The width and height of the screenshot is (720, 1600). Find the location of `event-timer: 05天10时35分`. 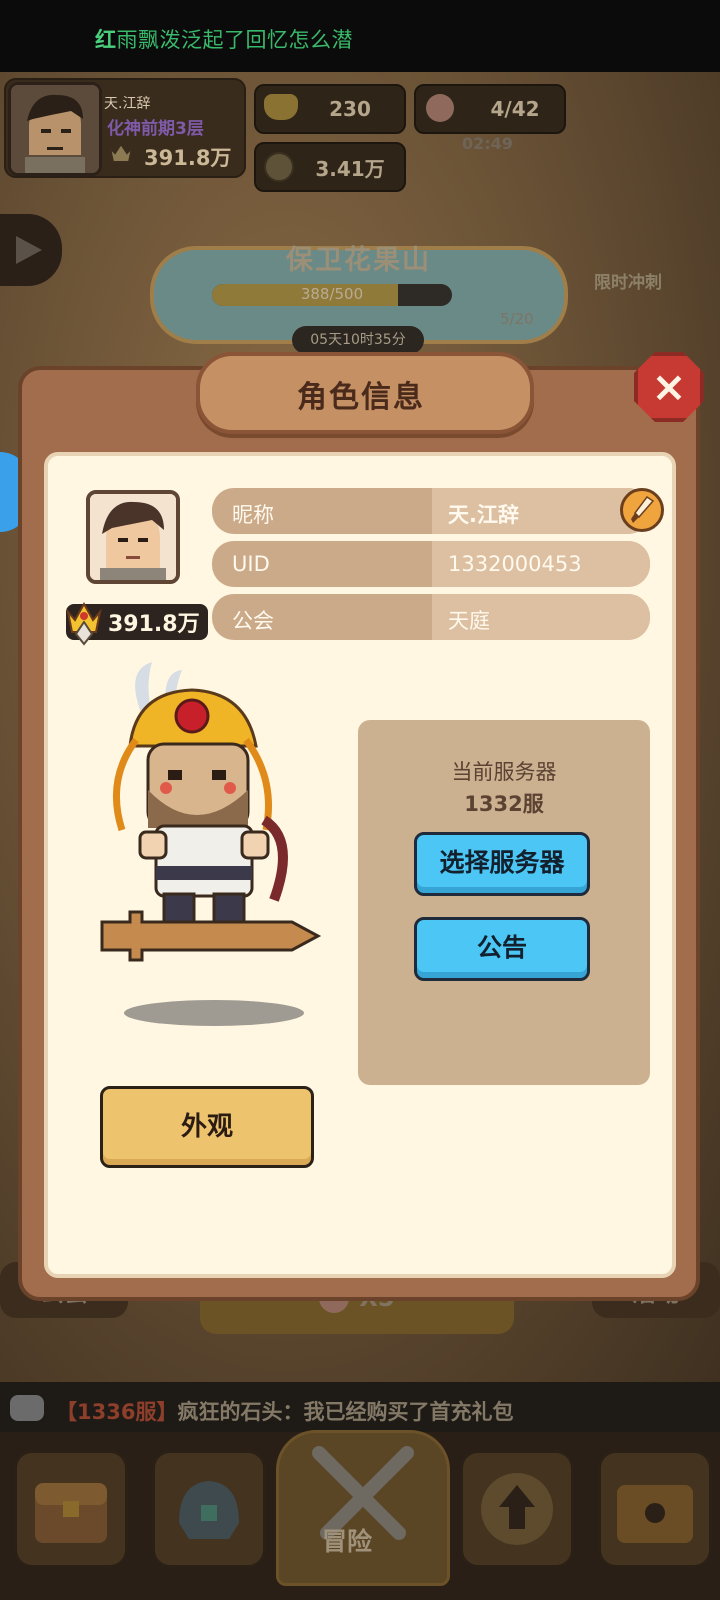

event-timer: 05天10时35分 is located at coordinates (358, 340).